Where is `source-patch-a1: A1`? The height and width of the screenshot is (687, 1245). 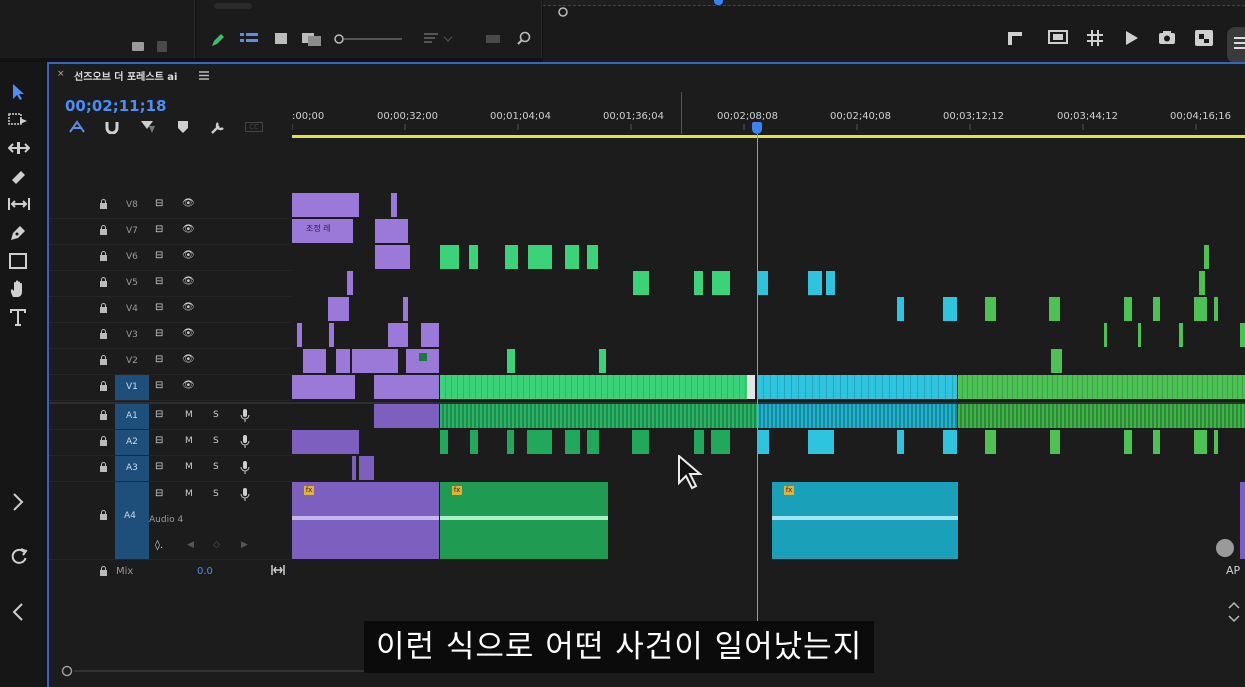 source-patch-a1: A1 is located at coordinates (132, 416).